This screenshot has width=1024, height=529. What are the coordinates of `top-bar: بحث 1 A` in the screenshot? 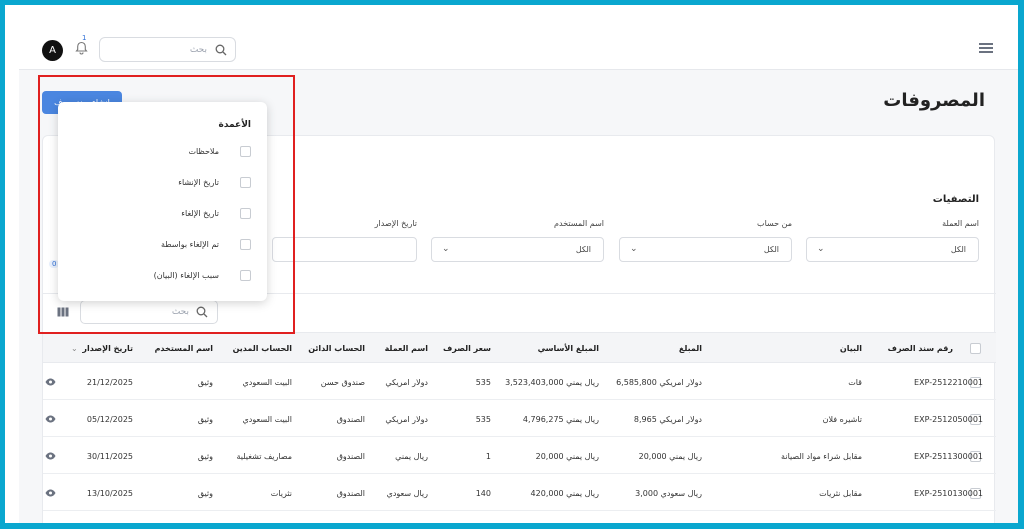 It's located at (518, 50).